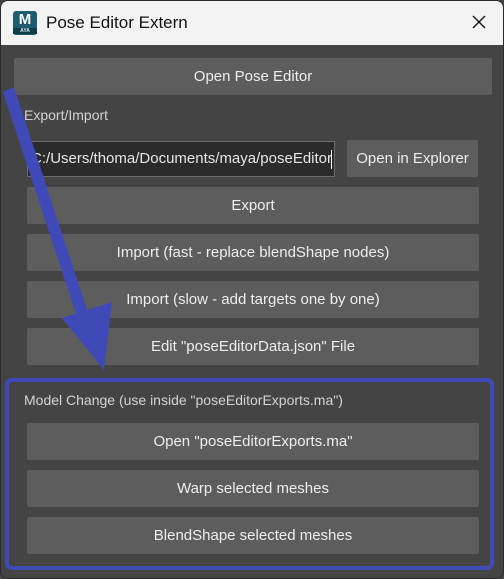 This screenshot has width=504, height=579. Describe the element at coordinates (253, 299) in the screenshot. I see `import-slow-button: Import (slow - add targets one by one)` at that location.